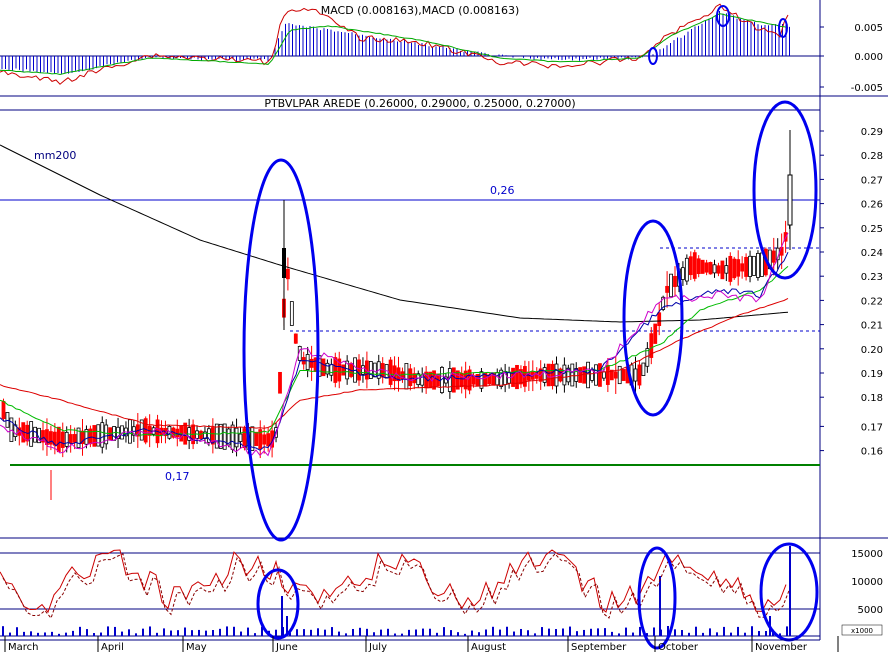 The image size is (888, 652). Describe the element at coordinates (502, 190) in the screenshot. I see `resistance-label: 0,26` at that location.